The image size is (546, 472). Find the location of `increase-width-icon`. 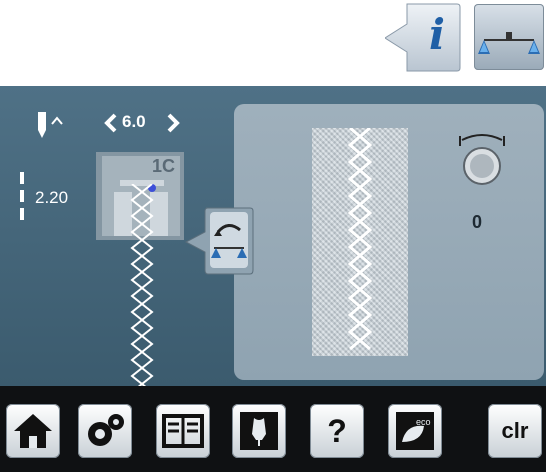

increase-width-icon is located at coordinates (173, 123).